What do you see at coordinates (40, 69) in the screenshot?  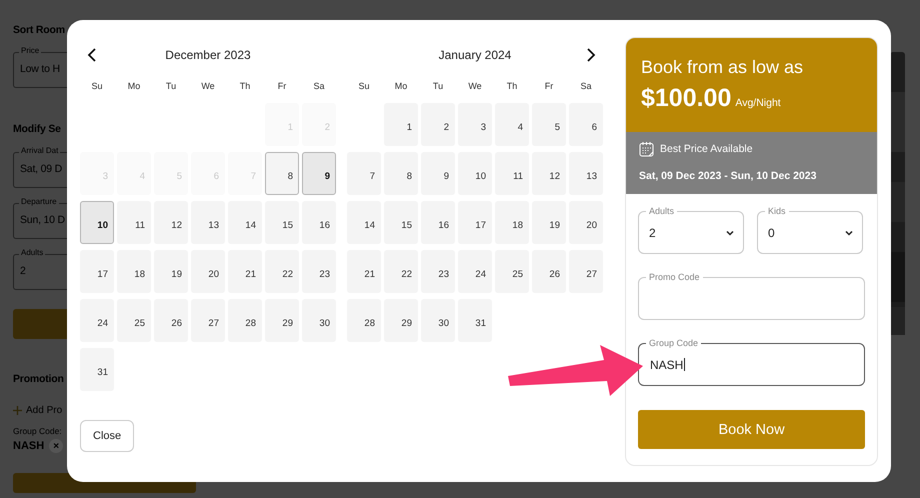 I see `field-value: Low to H` at bounding box center [40, 69].